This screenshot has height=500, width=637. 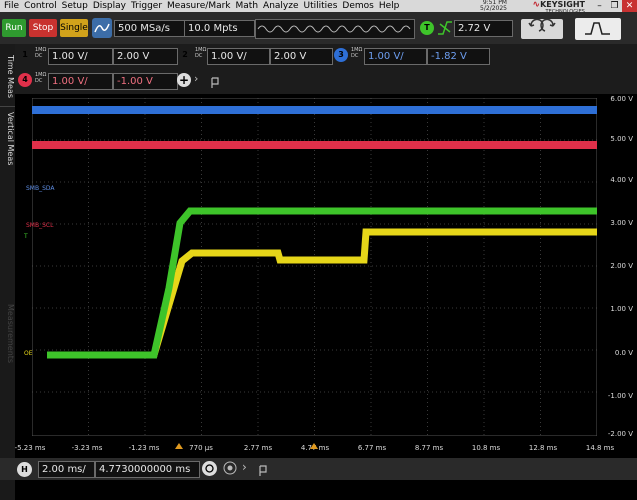 What do you see at coordinates (621, 223) in the screenshot?
I see `y-tick-label: 3.00 V` at bounding box center [621, 223].